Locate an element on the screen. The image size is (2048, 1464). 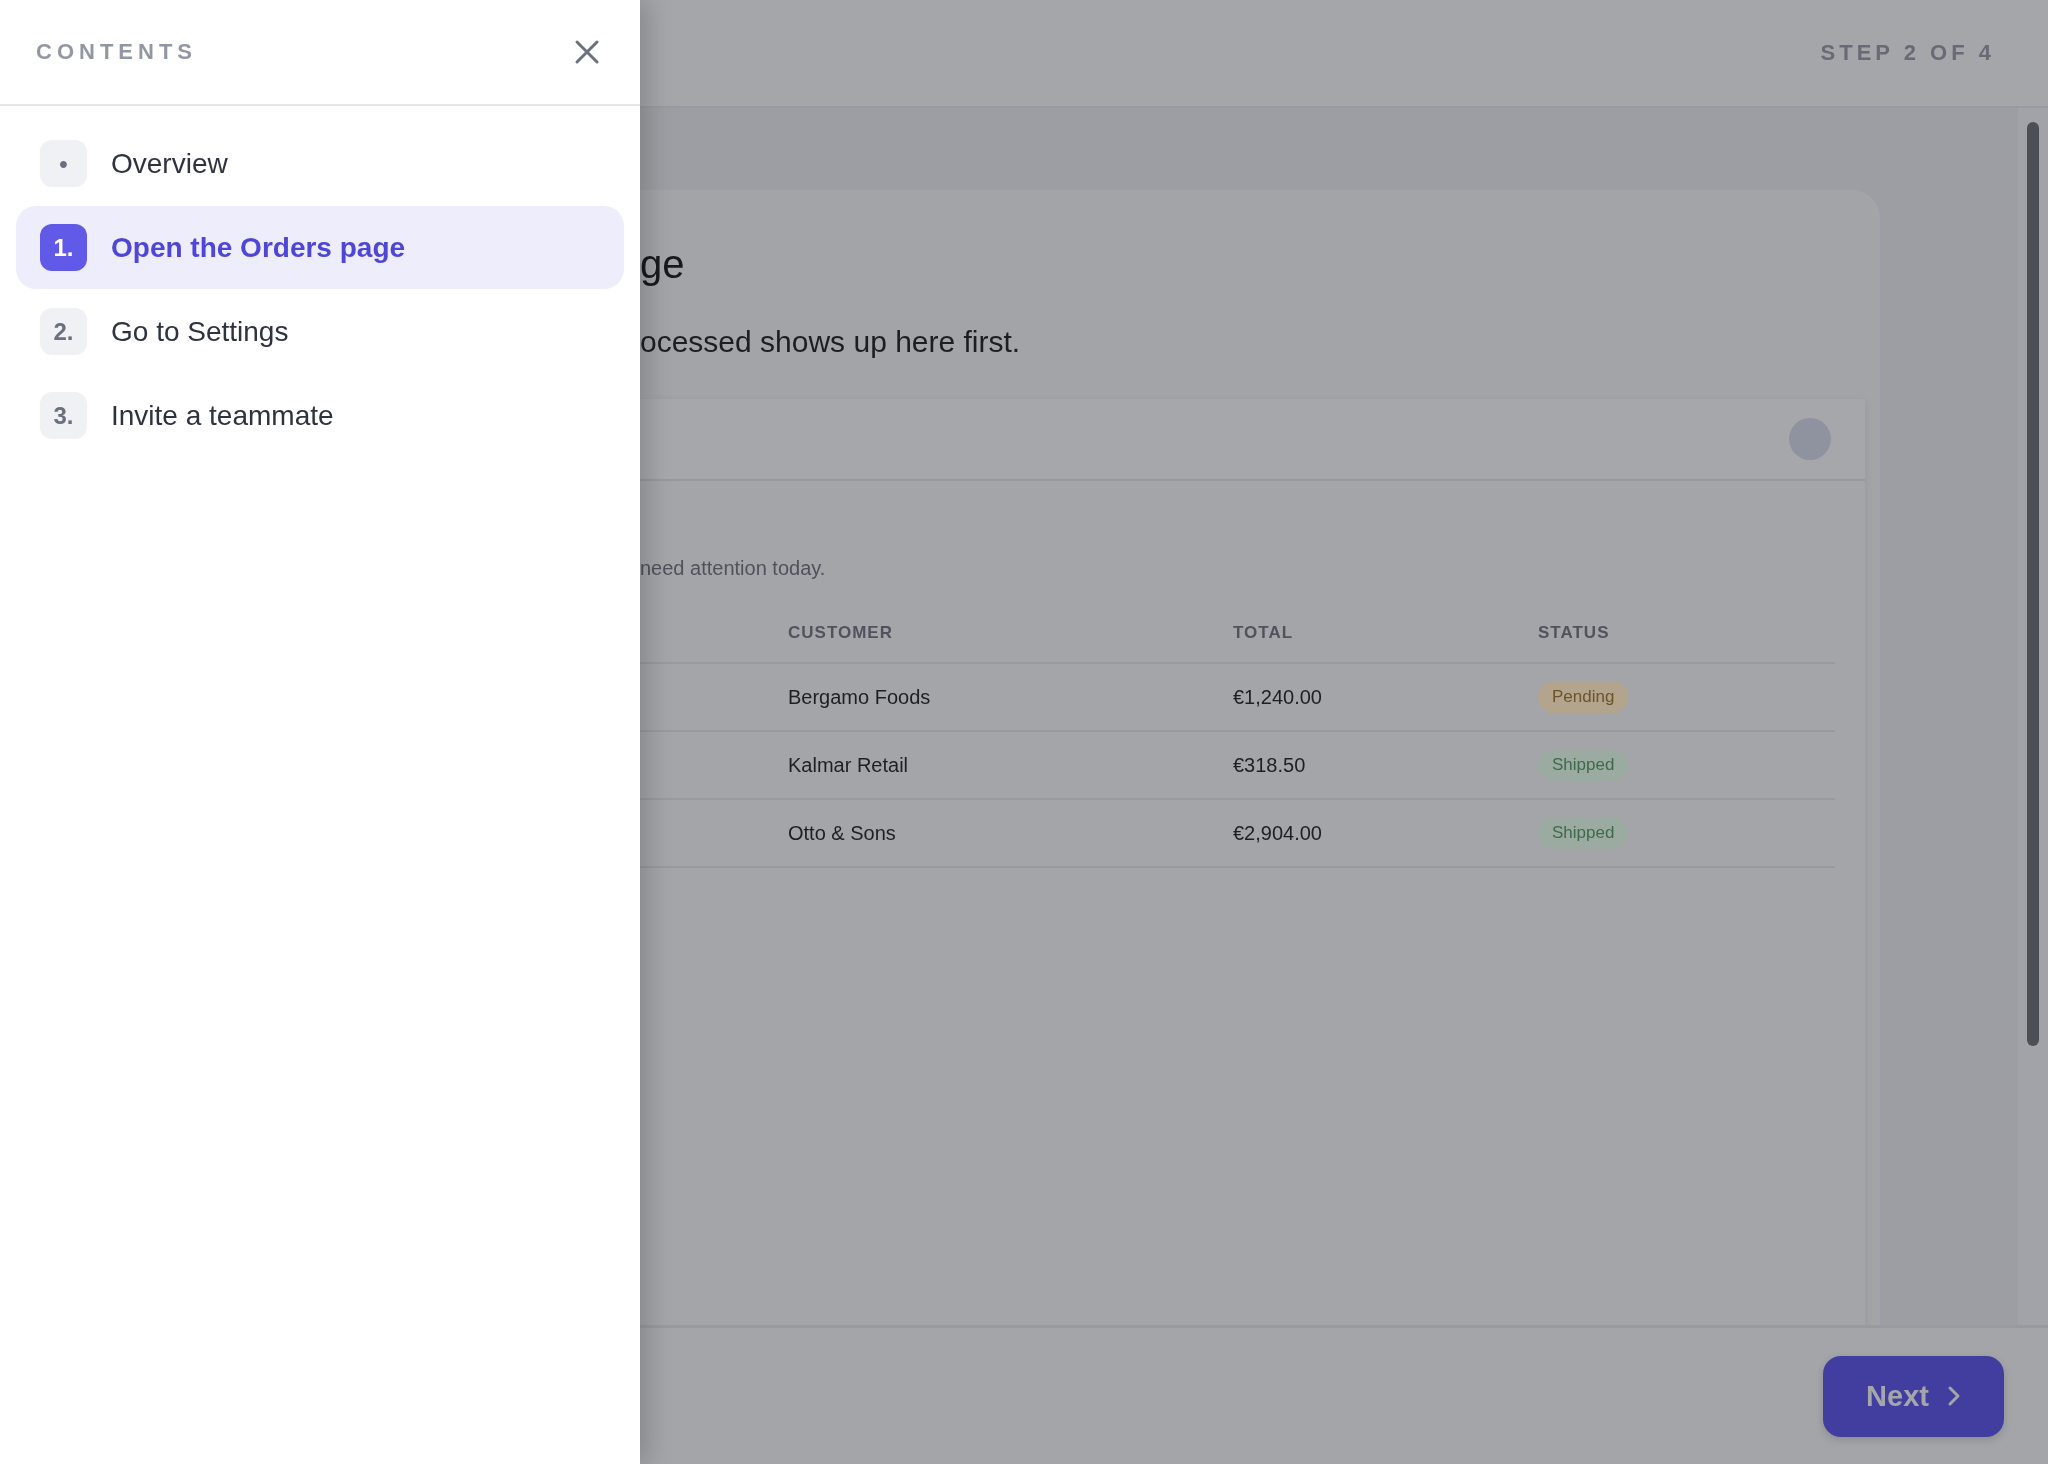
item-label: Go to Settings is located at coordinates (200, 331).